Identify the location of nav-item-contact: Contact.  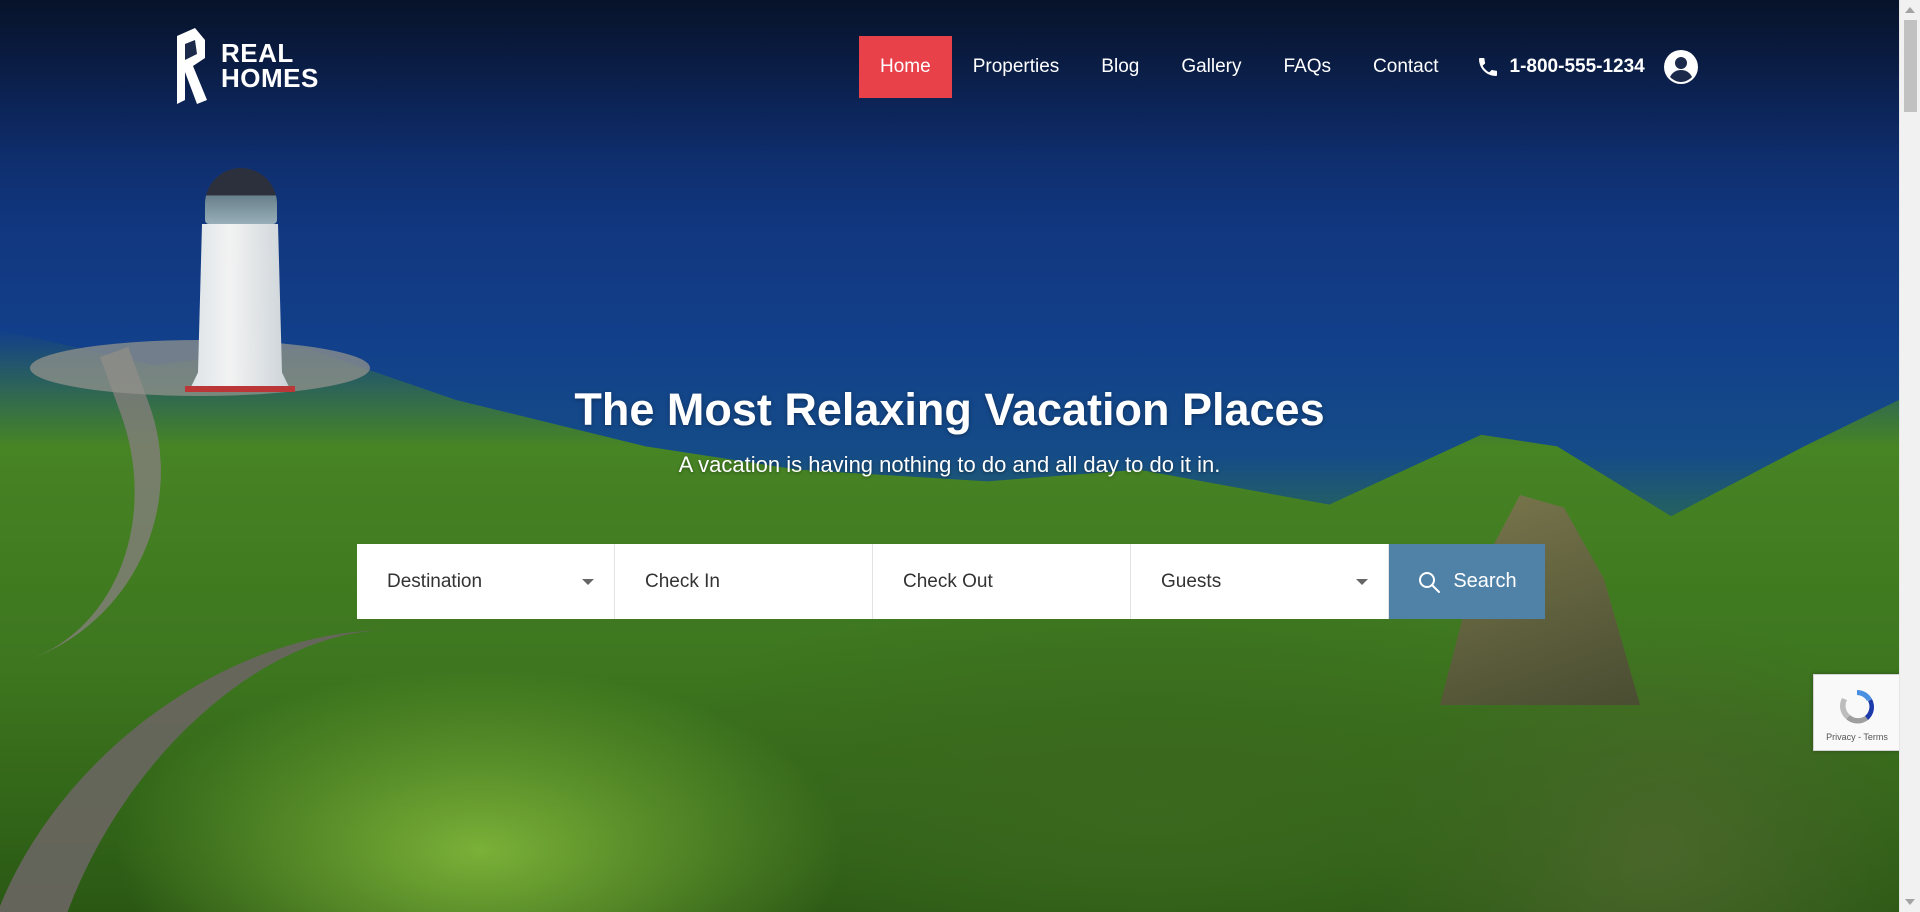
(1405, 67).